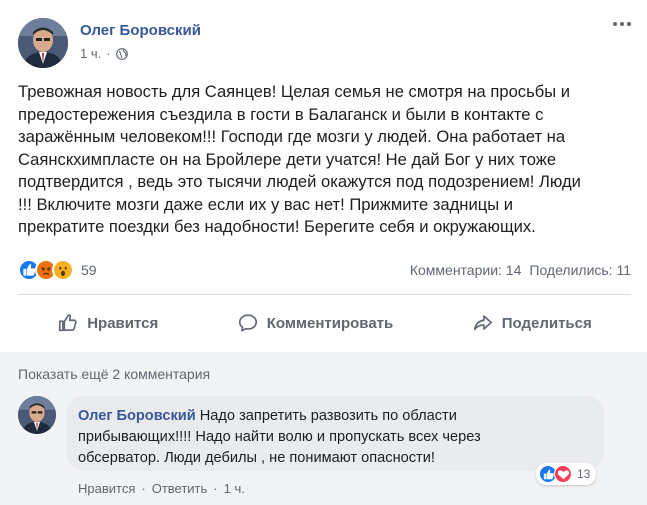 This screenshot has height=505, width=647. I want to click on like-button: Нравится, so click(107, 323).